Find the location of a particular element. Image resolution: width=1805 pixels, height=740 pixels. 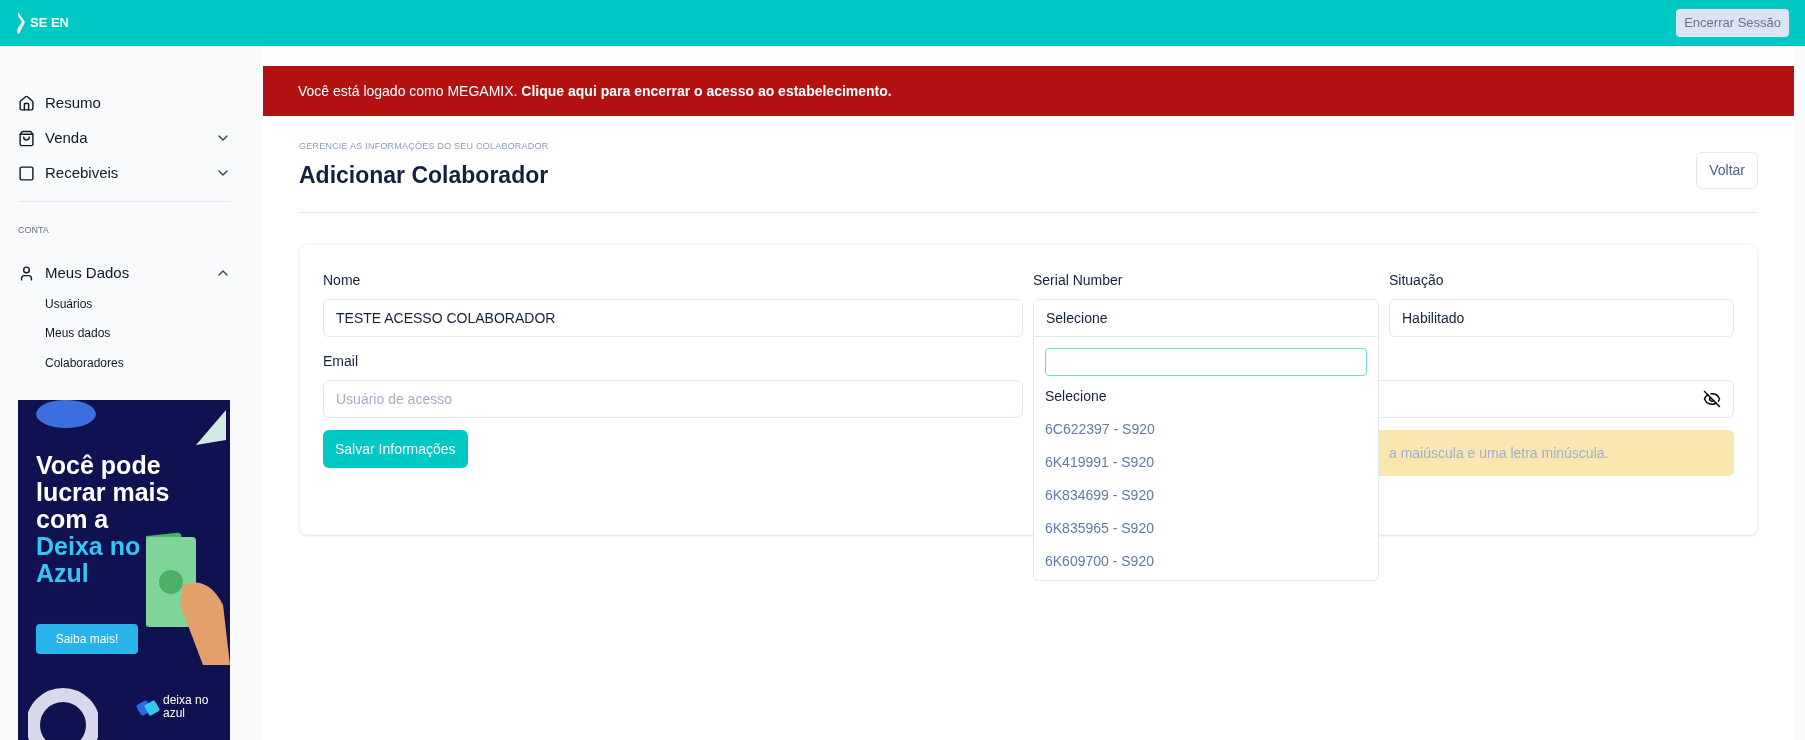

field-label: Situação is located at coordinates (1417, 280).